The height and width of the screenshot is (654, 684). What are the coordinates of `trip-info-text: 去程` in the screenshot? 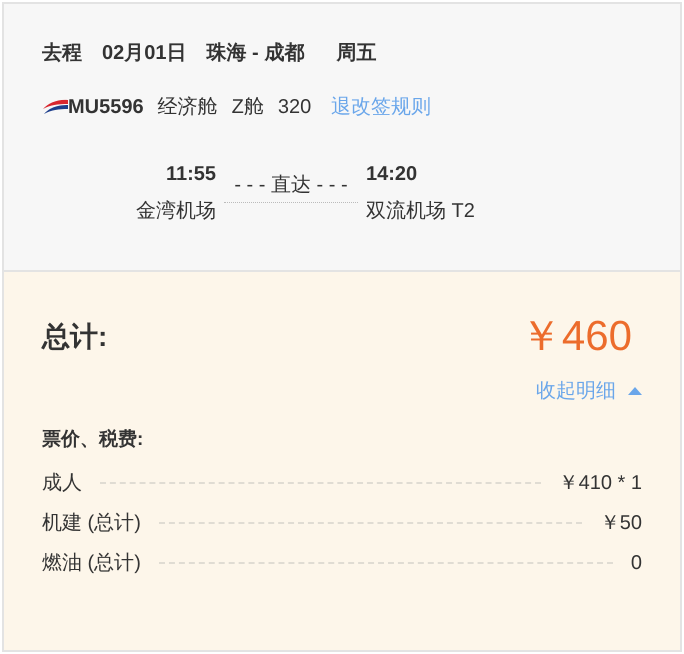 It's located at (62, 53).